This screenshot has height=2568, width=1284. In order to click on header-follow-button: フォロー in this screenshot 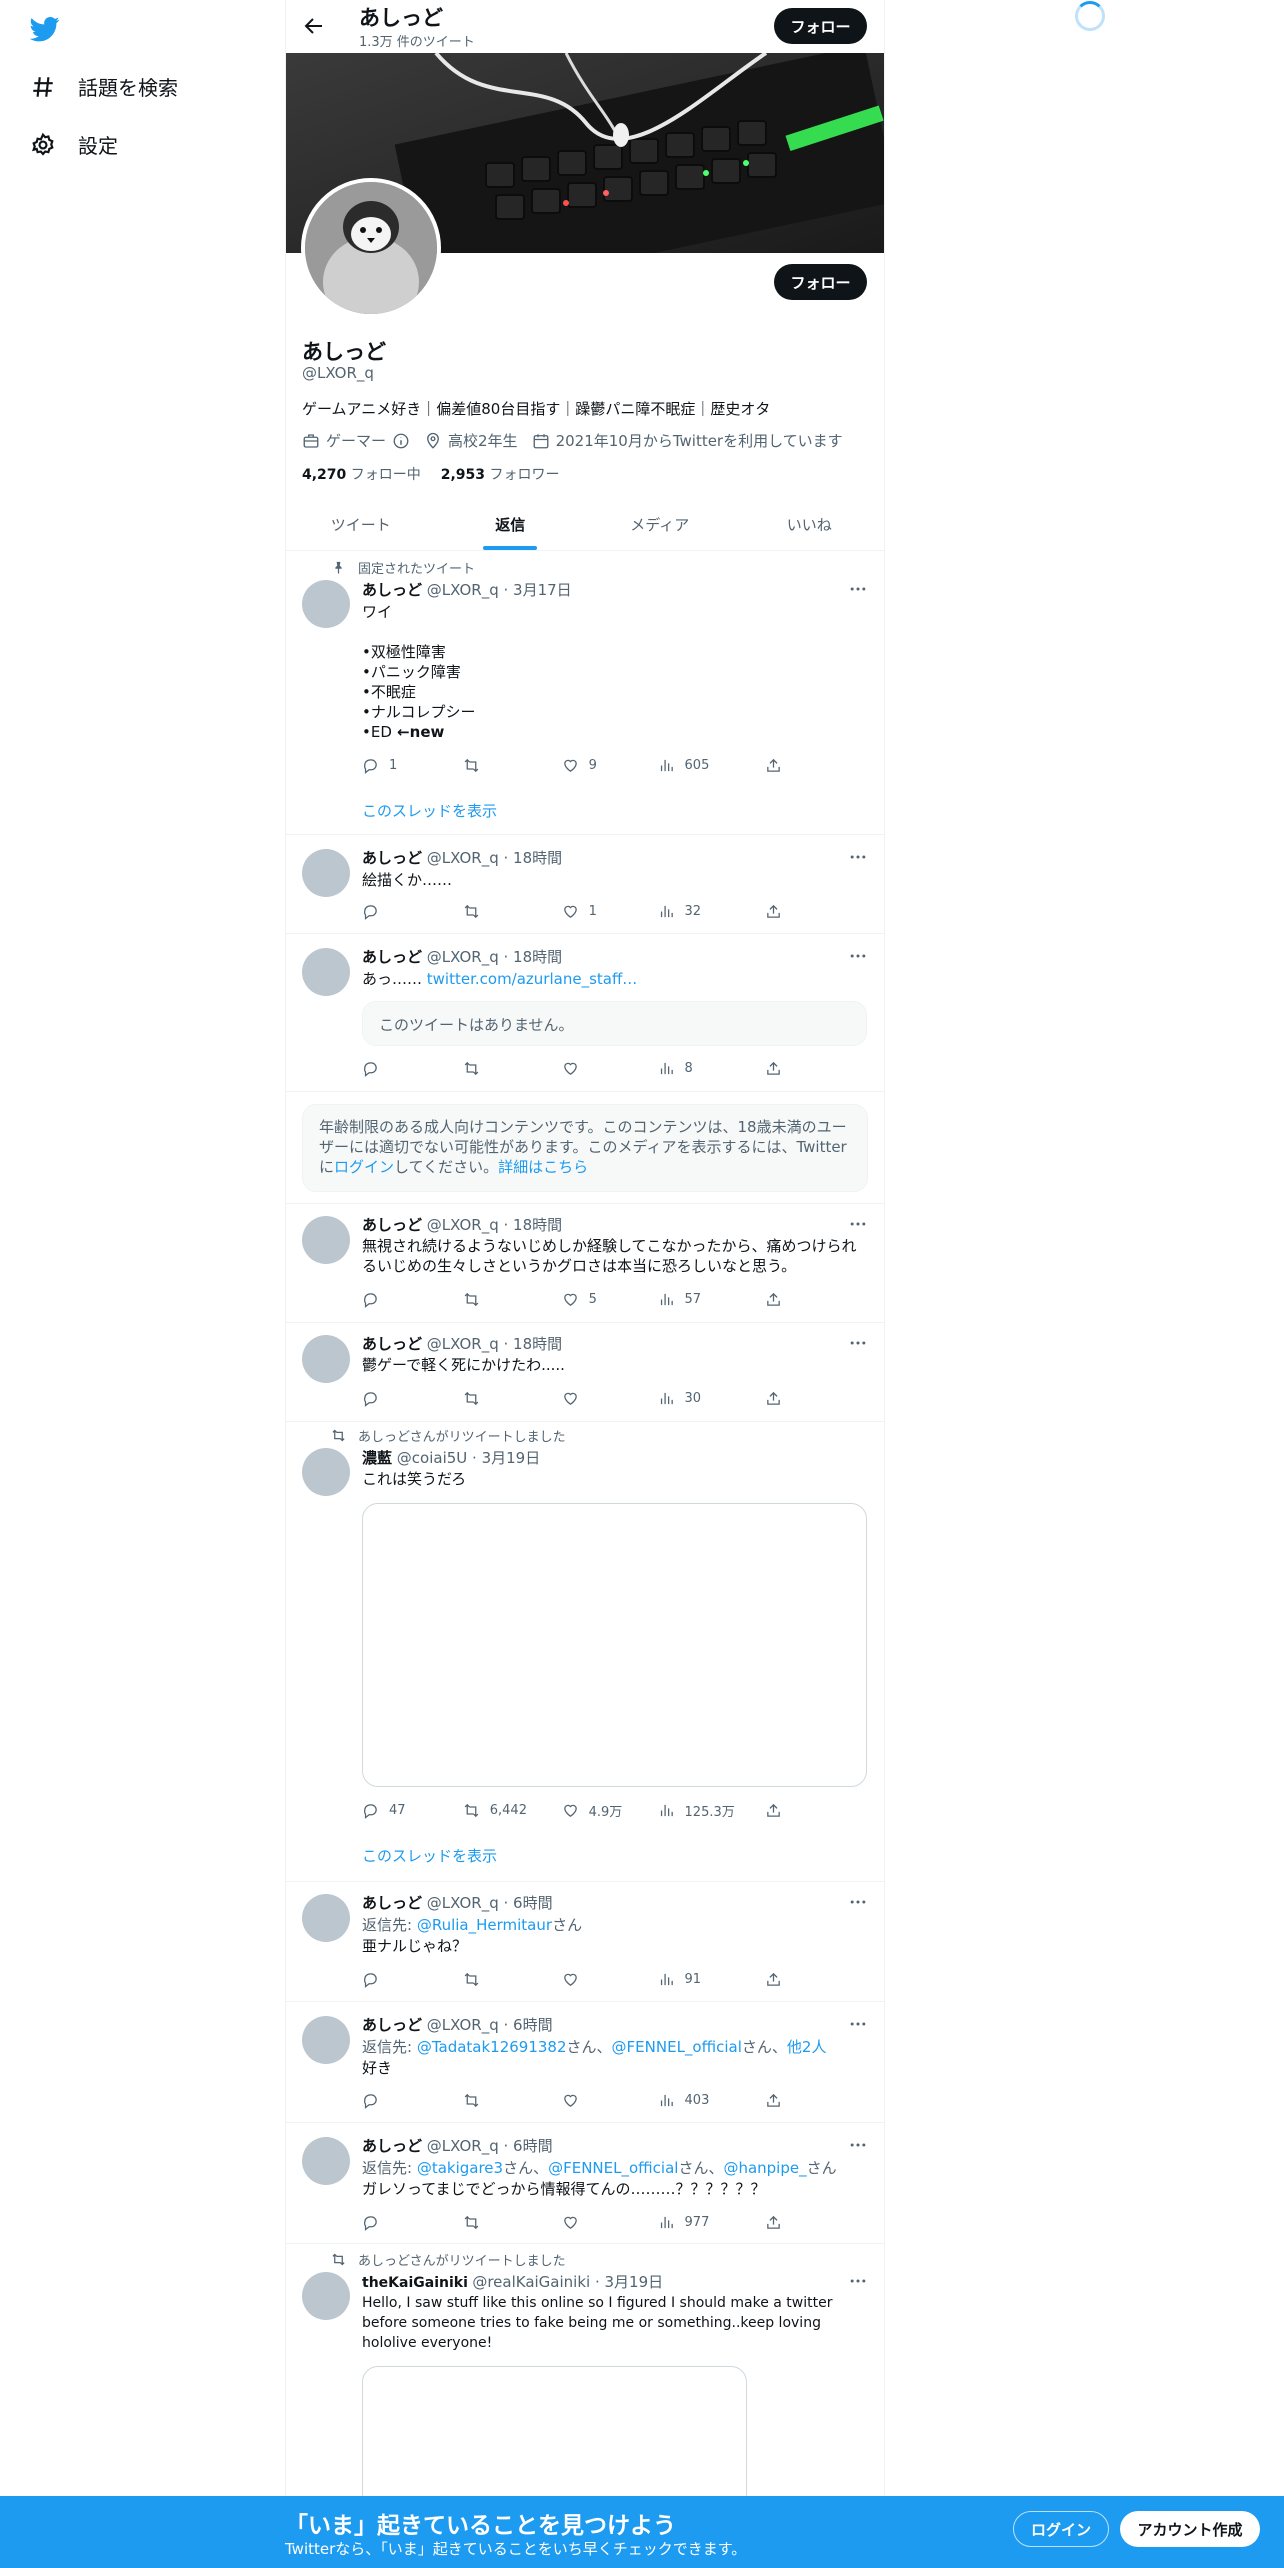, I will do `click(820, 26)`.